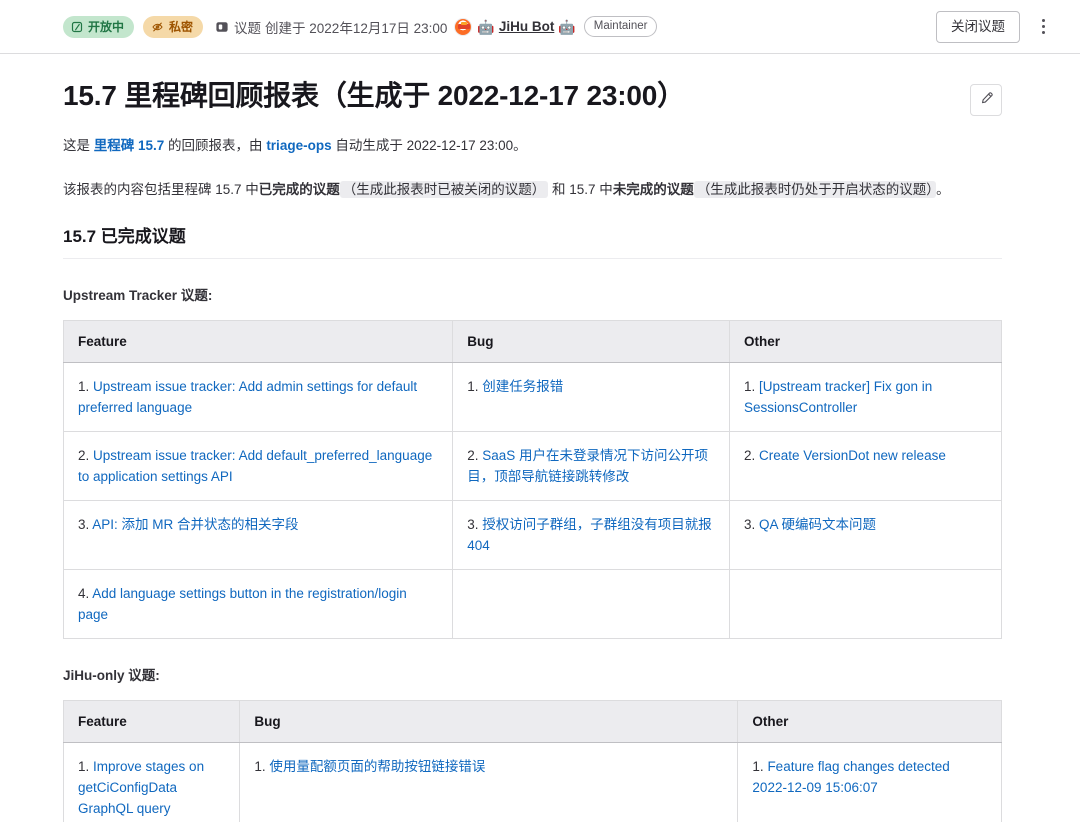 This screenshot has height=822, width=1080. I want to click on cell-feature: 3. API: 添加 MR 合并状态的相关字段, so click(258, 535).